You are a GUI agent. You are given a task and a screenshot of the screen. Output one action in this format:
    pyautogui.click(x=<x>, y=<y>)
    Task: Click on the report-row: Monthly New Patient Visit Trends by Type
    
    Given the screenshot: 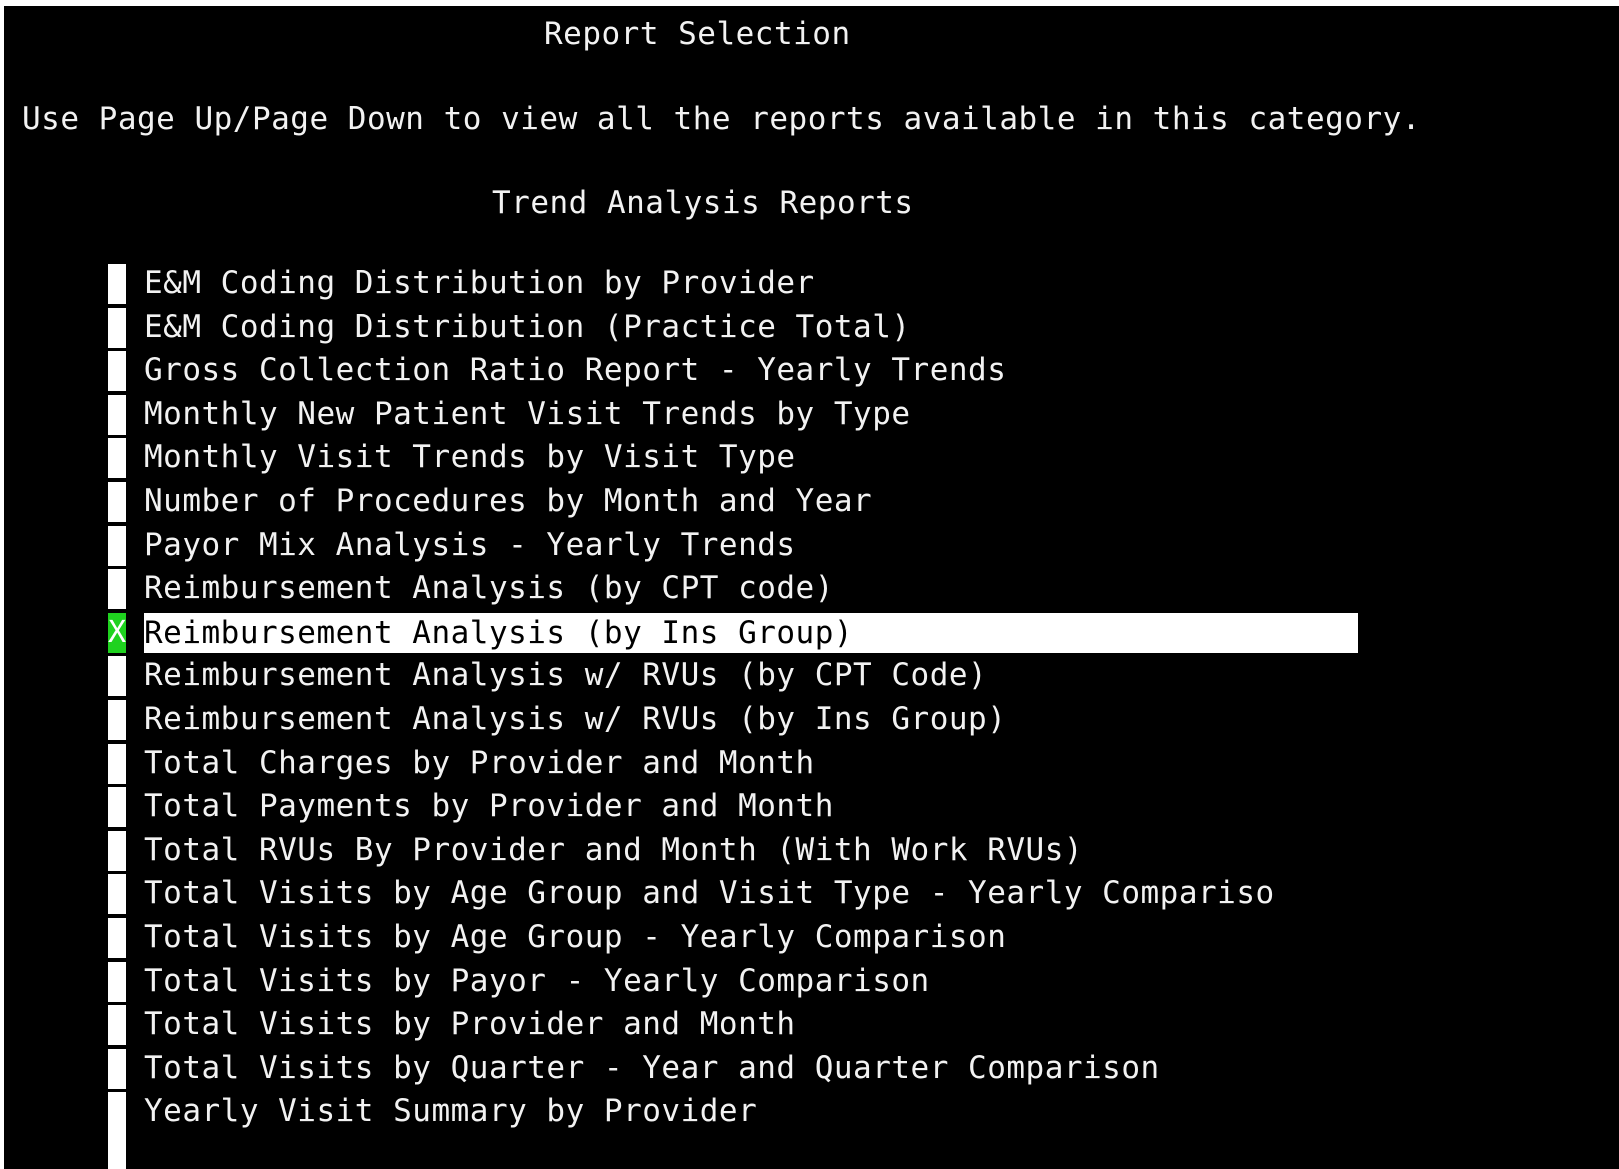 What is the action you would take?
    pyautogui.click(x=811, y=415)
    